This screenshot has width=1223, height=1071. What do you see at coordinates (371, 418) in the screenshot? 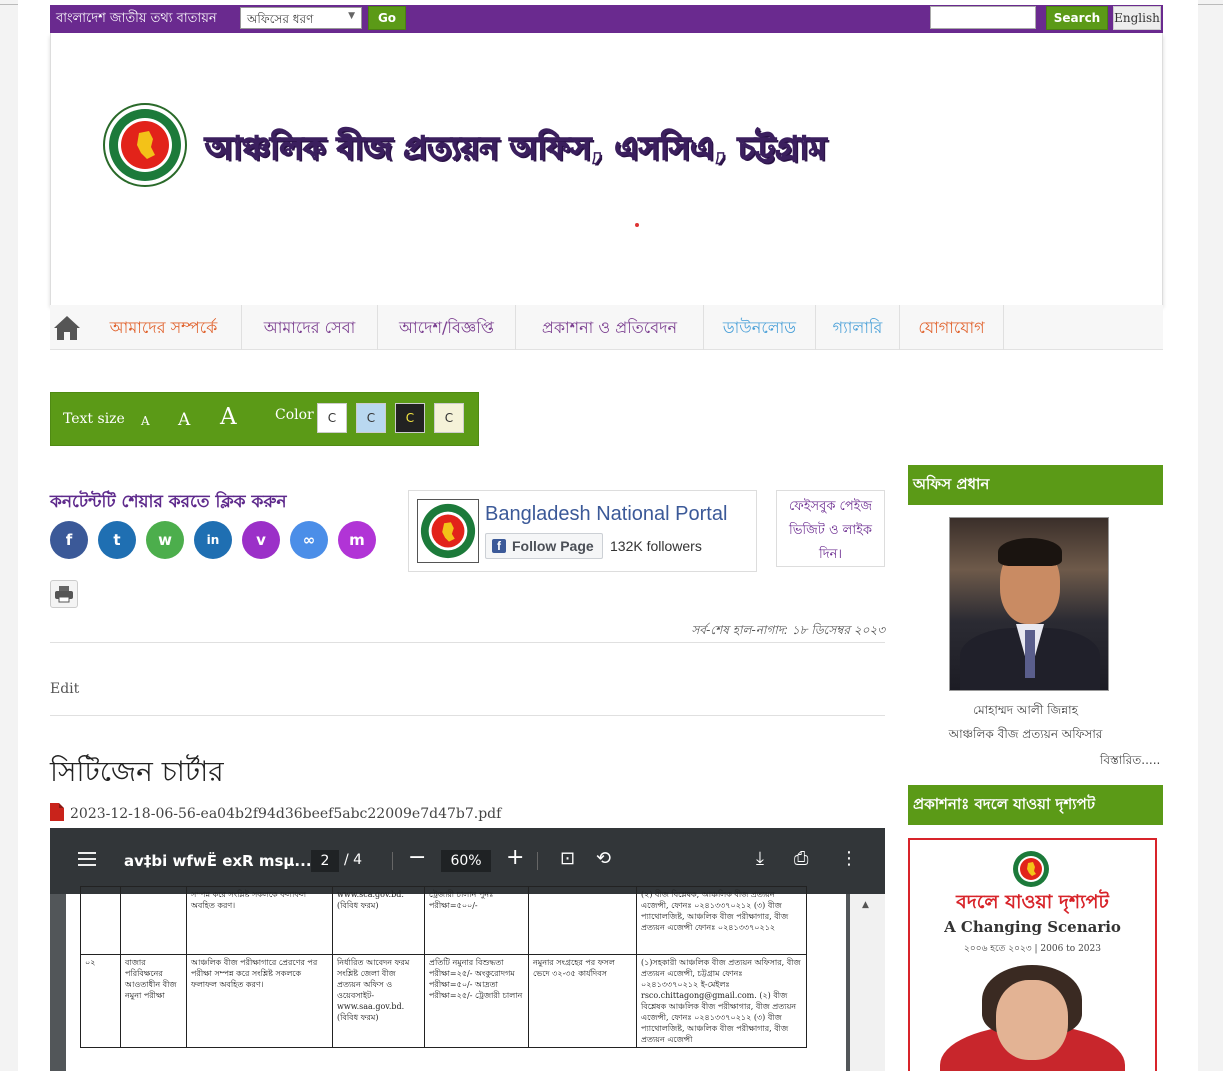
I see `color-option-blue-button: C` at bounding box center [371, 418].